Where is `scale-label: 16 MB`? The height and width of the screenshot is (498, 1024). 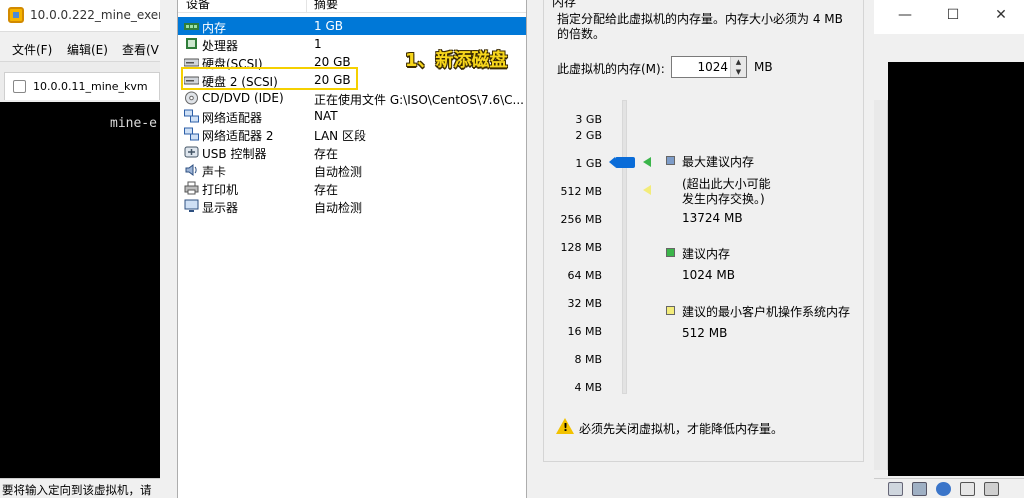
scale-label: 16 MB is located at coordinates (584, 331).